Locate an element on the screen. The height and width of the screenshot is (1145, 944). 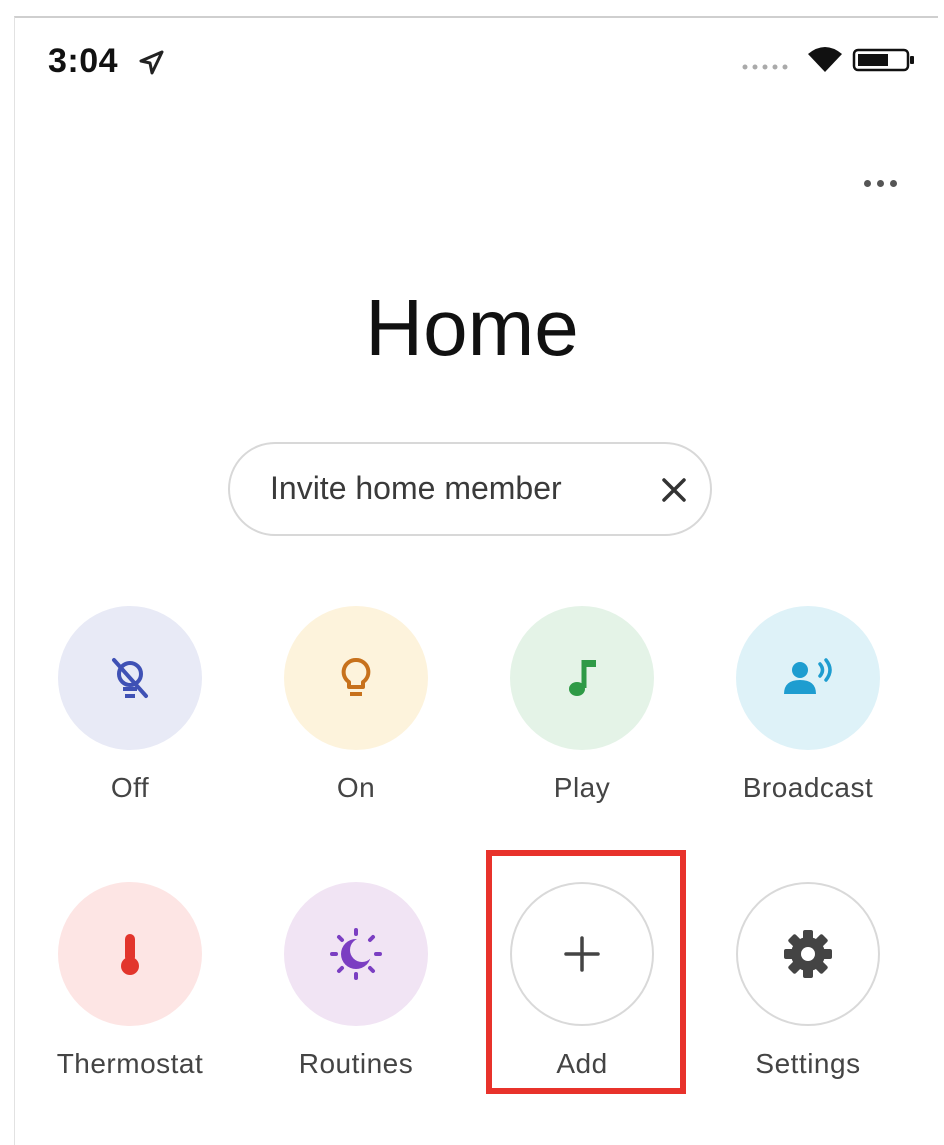
gear-icon is located at coordinates (808, 954).